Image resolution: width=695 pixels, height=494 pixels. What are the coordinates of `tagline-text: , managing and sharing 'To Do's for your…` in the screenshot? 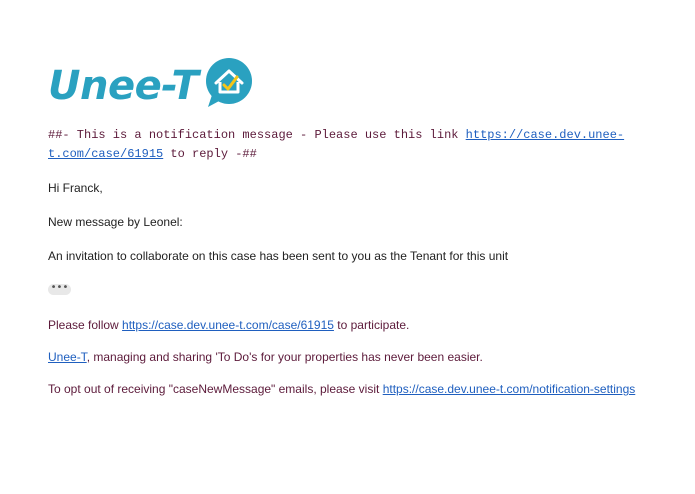 It's located at (284, 357).